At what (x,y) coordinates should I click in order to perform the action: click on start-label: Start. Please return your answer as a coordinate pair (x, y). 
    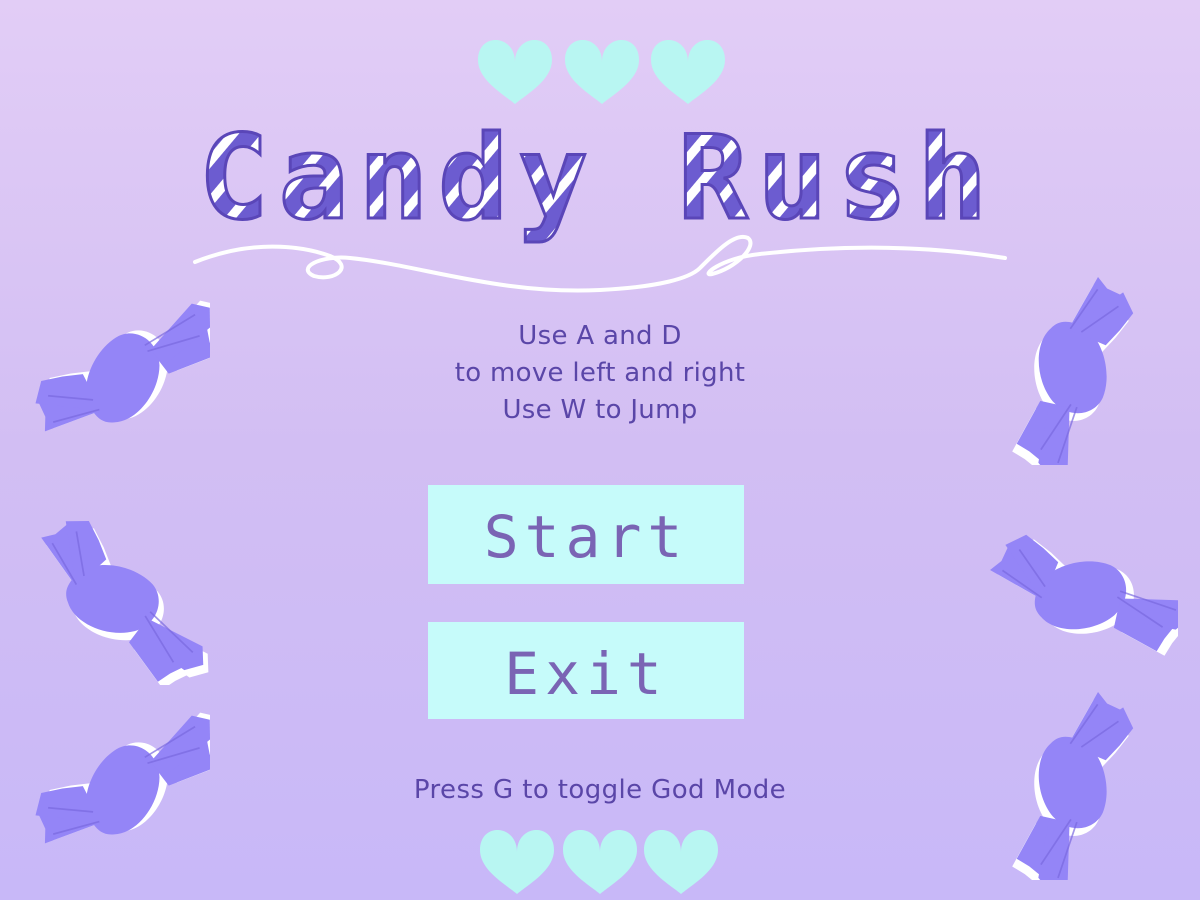
    Looking at the image, I should click on (586, 537).